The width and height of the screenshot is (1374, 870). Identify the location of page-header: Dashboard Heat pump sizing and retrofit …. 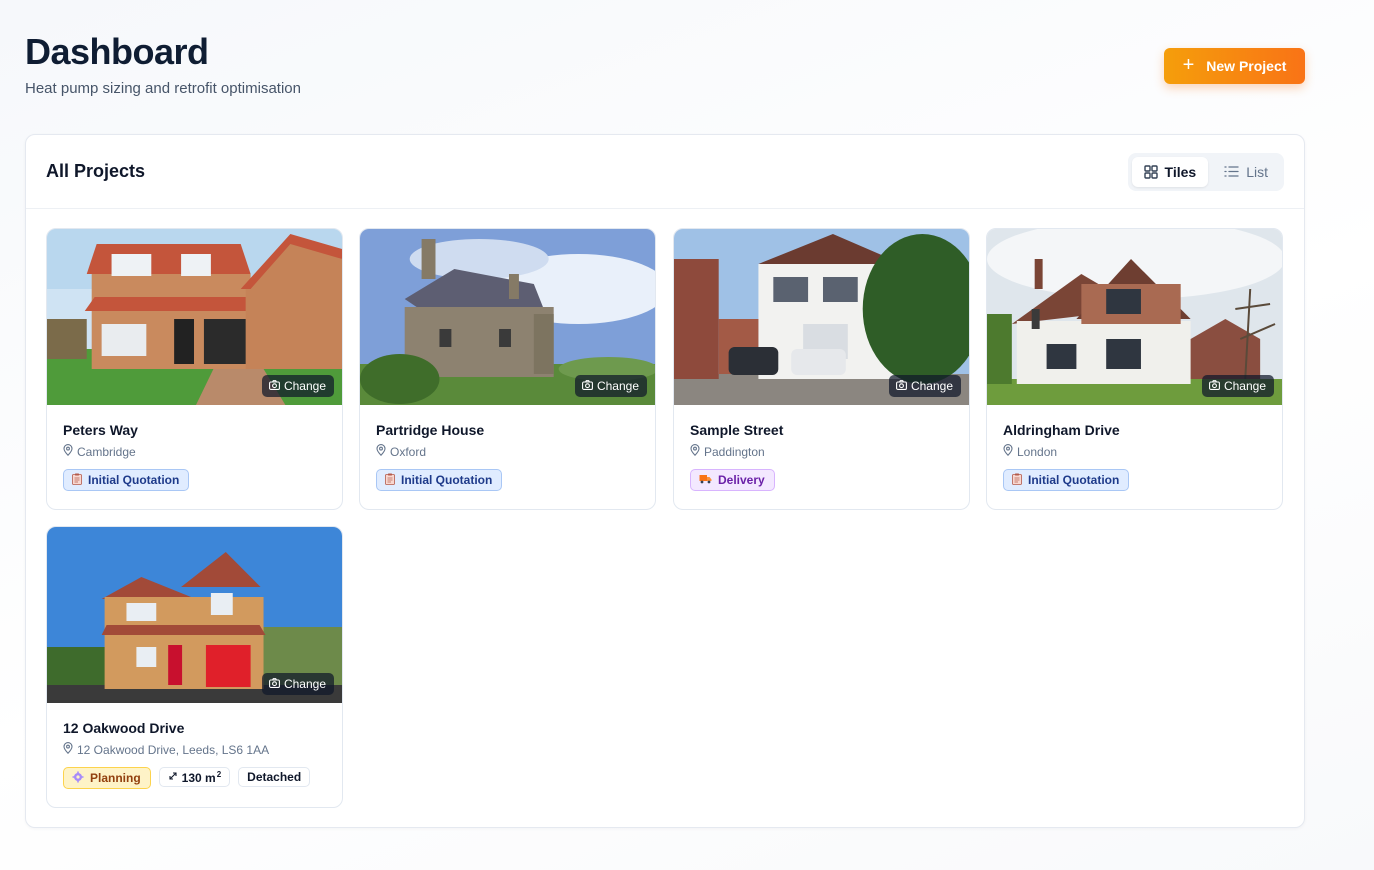
(163, 63).